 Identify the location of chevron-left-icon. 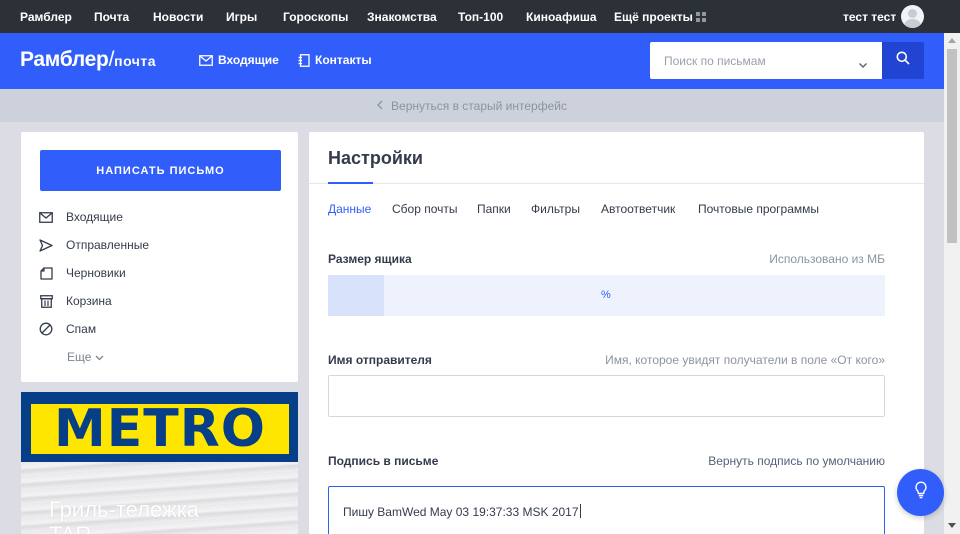
(380, 106).